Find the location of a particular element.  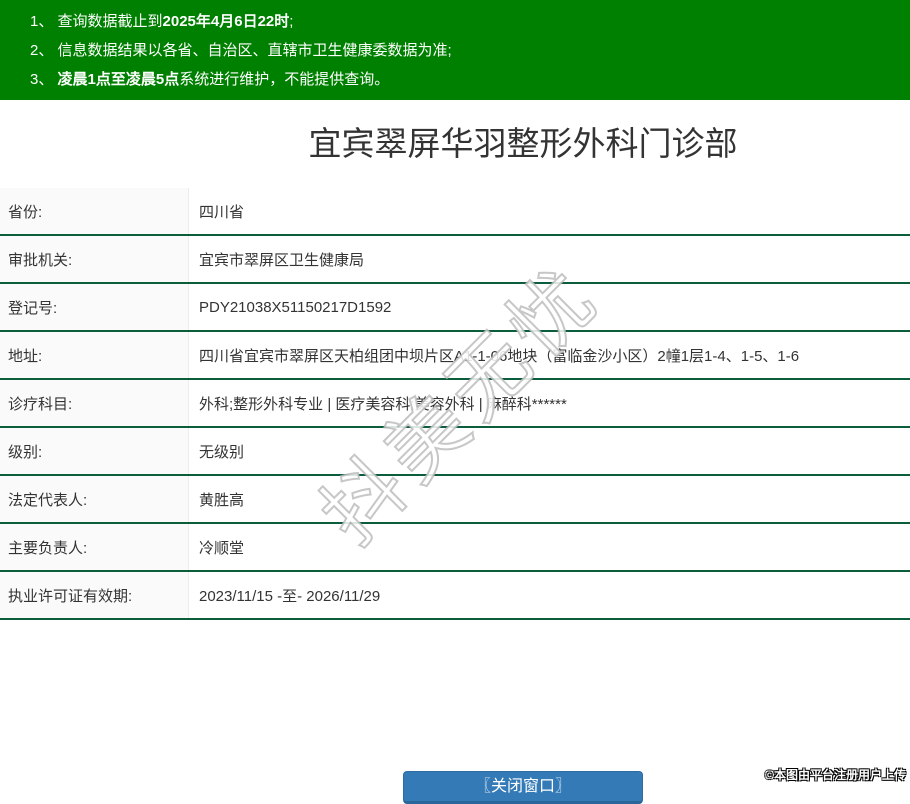

row-label: 主要负责人: is located at coordinates (94, 547).